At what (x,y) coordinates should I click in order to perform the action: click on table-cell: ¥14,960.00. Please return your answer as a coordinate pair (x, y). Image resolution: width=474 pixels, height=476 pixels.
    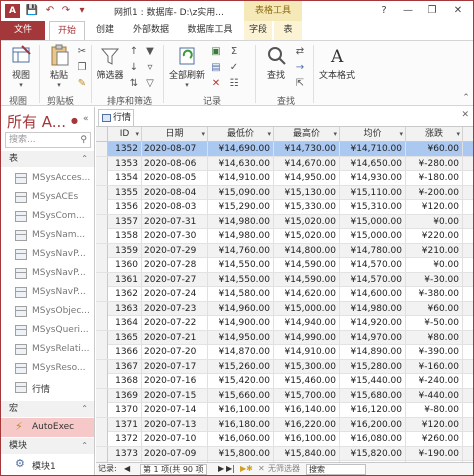
    Looking at the image, I should click on (241, 308).